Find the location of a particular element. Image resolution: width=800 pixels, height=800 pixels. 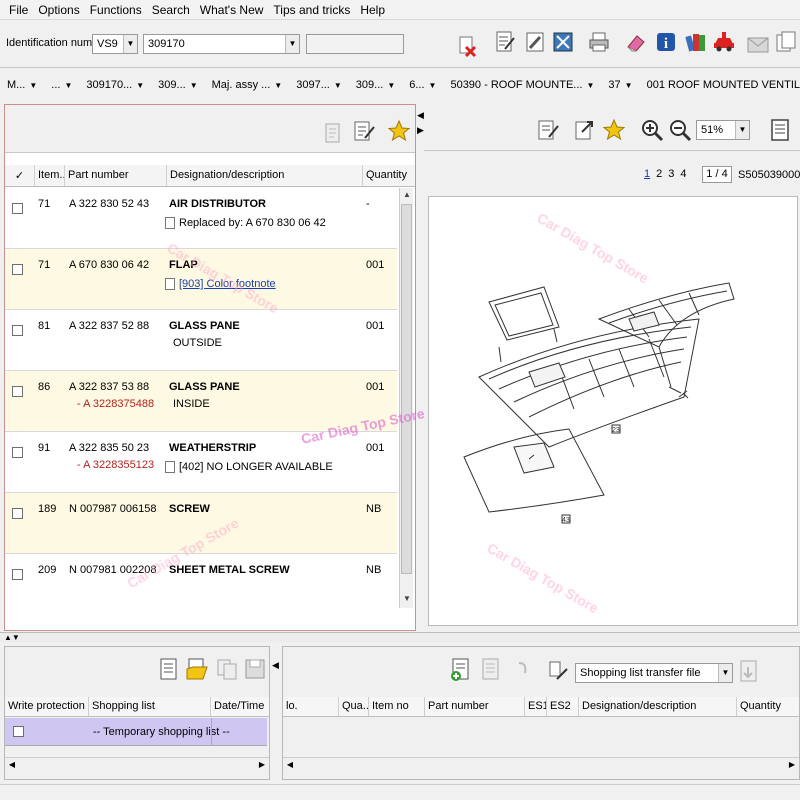

menu-item-4: What's New is located at coordinates (232, 10).